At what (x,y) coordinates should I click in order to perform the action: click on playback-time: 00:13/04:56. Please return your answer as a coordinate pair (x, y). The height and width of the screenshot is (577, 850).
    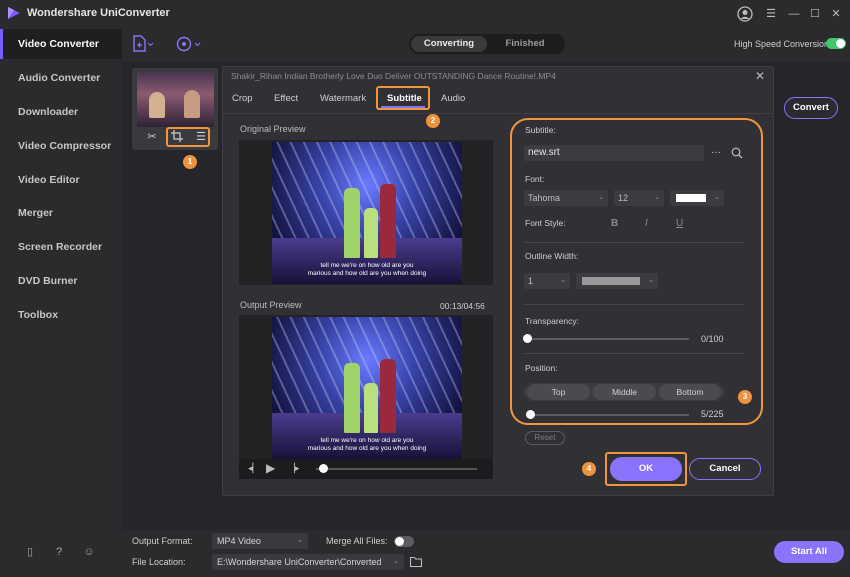
    Looking at the image, I should click on (462, 306).